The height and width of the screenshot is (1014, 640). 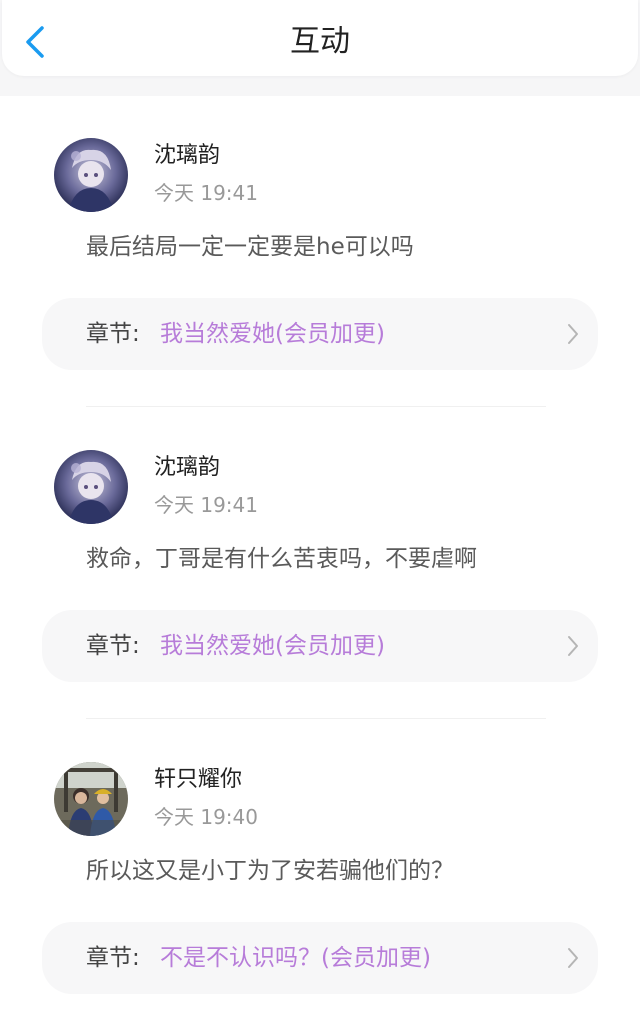 I want to click on username: 轩只耀你, so click(x=198, y=780).